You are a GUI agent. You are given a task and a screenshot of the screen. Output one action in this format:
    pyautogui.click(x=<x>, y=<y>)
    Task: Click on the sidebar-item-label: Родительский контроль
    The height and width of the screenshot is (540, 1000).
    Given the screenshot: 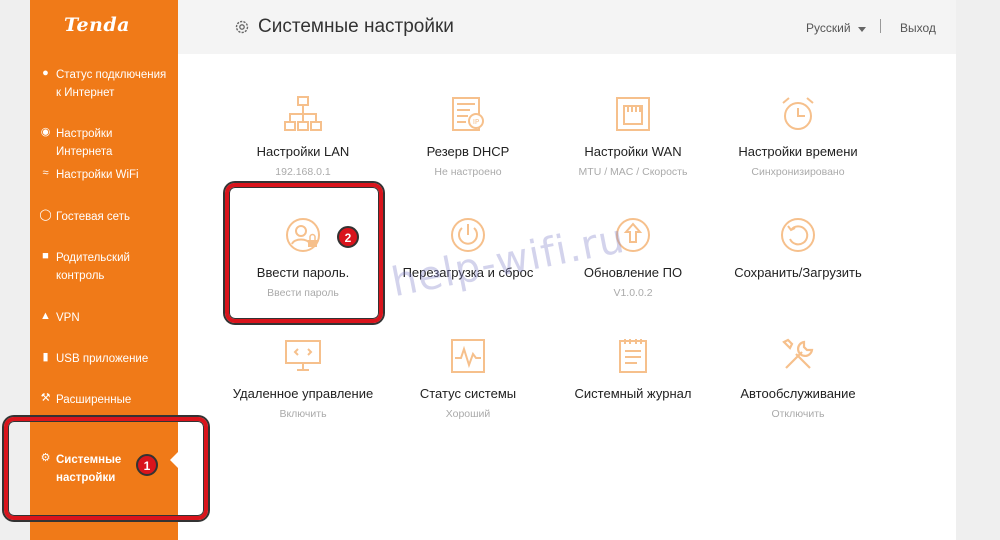 What is the action you would take?
    pyautogui.click(x=93, y=267)
    